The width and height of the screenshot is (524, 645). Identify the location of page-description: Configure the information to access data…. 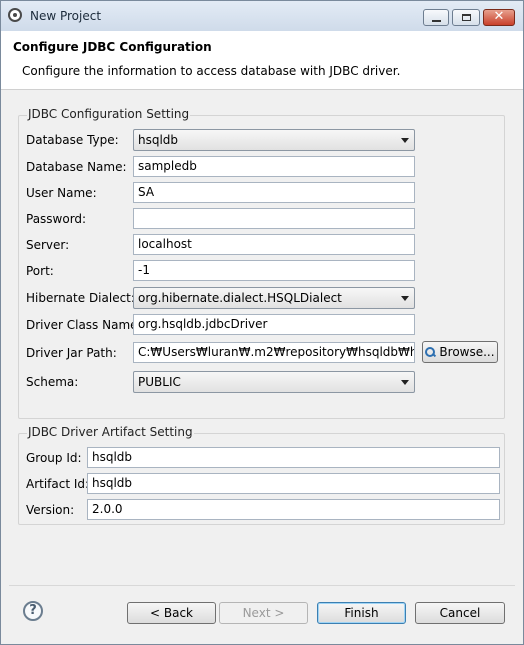
(211, 71).